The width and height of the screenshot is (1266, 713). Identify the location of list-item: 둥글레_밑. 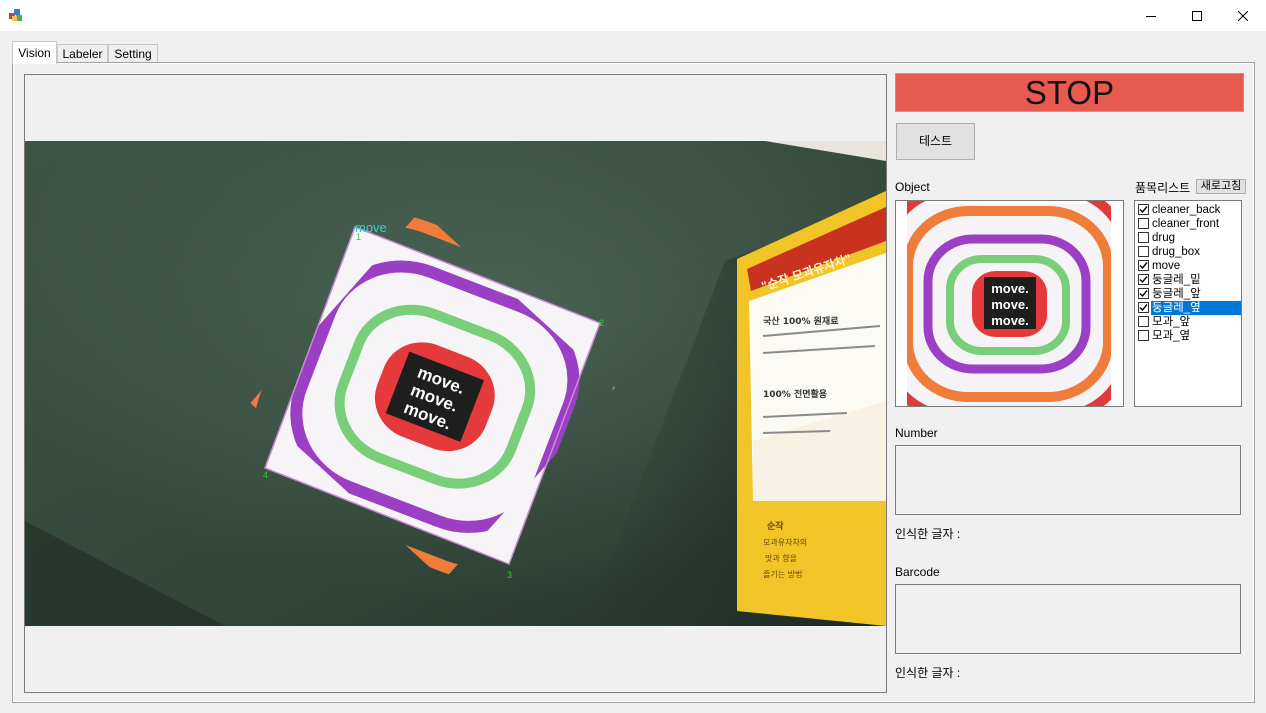
(1189, 280).